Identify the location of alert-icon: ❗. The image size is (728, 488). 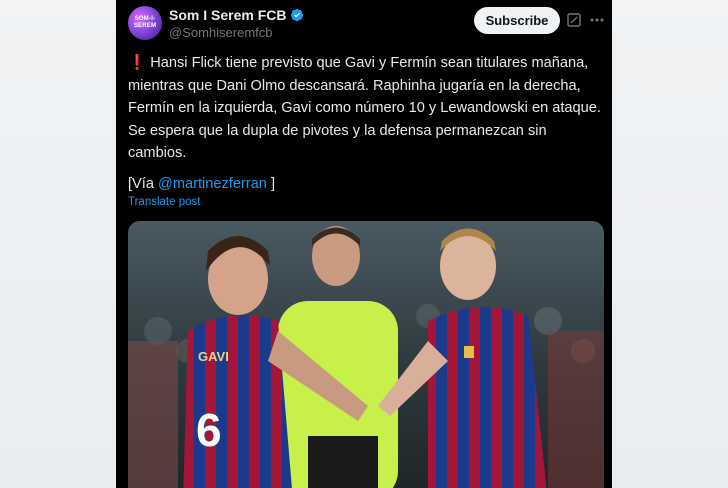
(137, 63).